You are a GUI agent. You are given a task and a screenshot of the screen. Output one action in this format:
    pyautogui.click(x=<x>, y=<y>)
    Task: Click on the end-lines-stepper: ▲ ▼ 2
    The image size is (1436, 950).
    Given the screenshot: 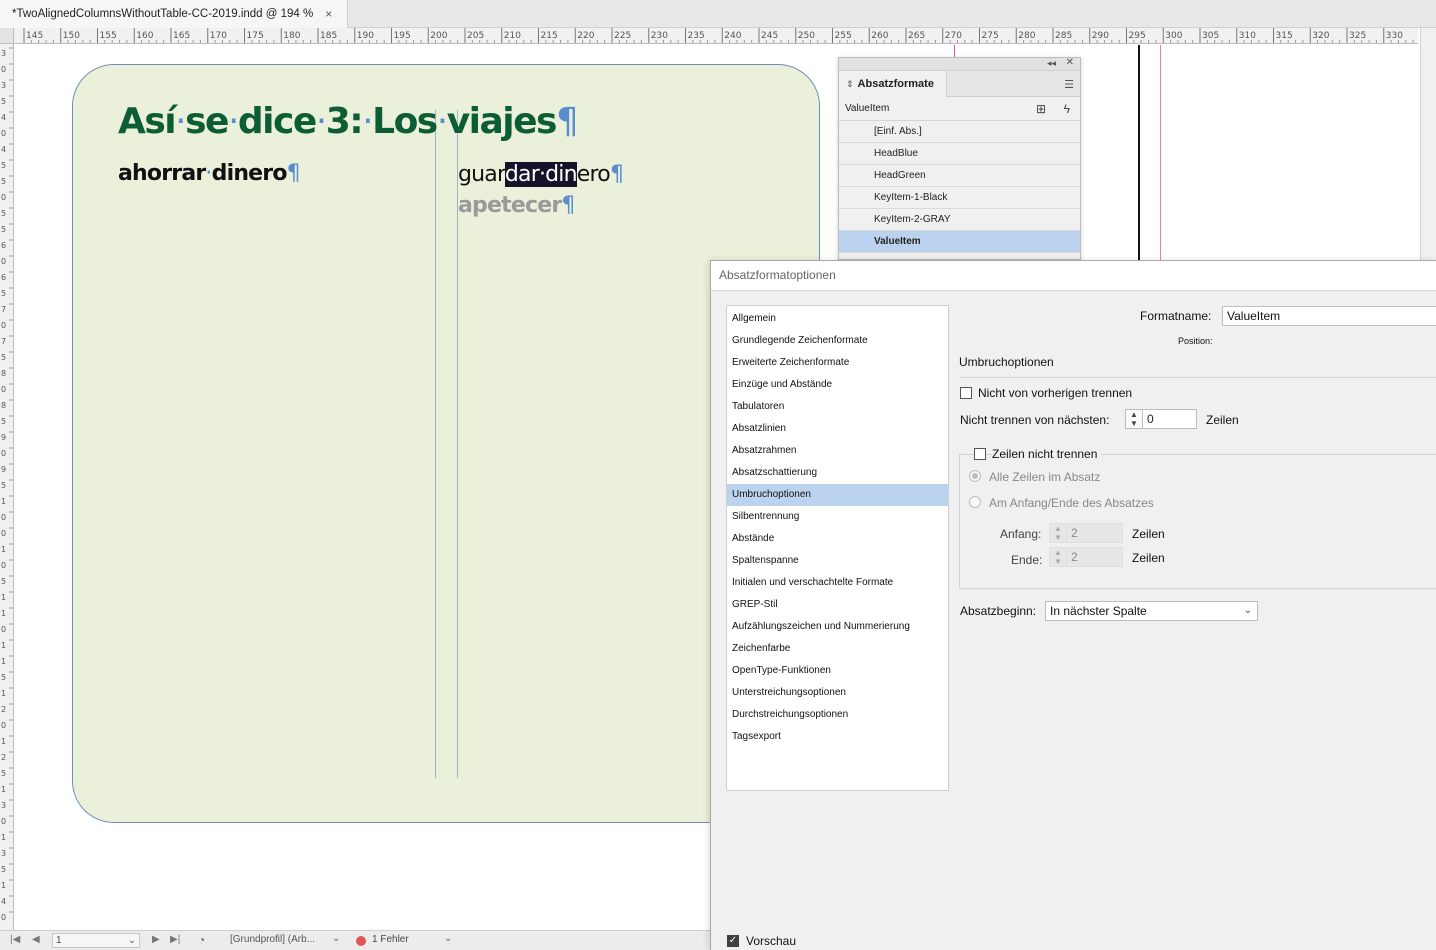 What is the action you would take?
    pyautogui.click(x=1086, y=557)
    